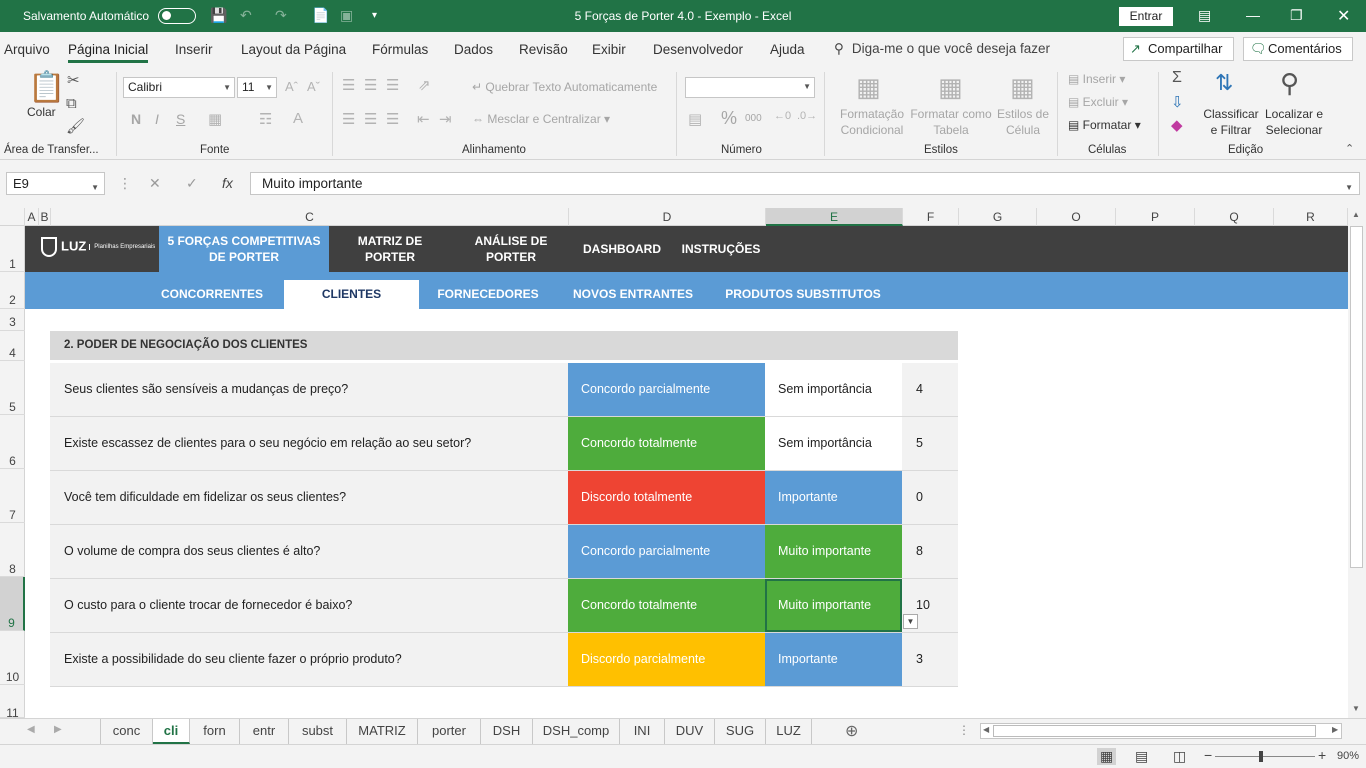 The width and height of the screenshot is (1366, 768). What do you see at coordinates (488, 294) in the screenshot?
I see `subnav-fornecedores: FORNECEDORES` at bounding box center [488, 294].